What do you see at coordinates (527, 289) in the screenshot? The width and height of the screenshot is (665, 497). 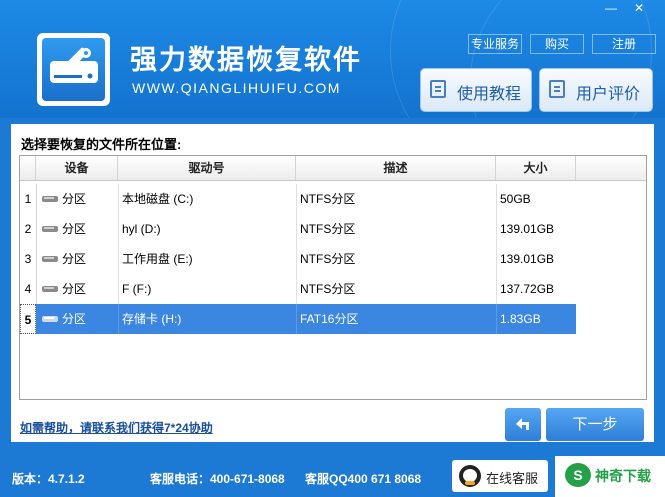 I see `size-cell: 137.72GB` at bounding box center [527, 289].